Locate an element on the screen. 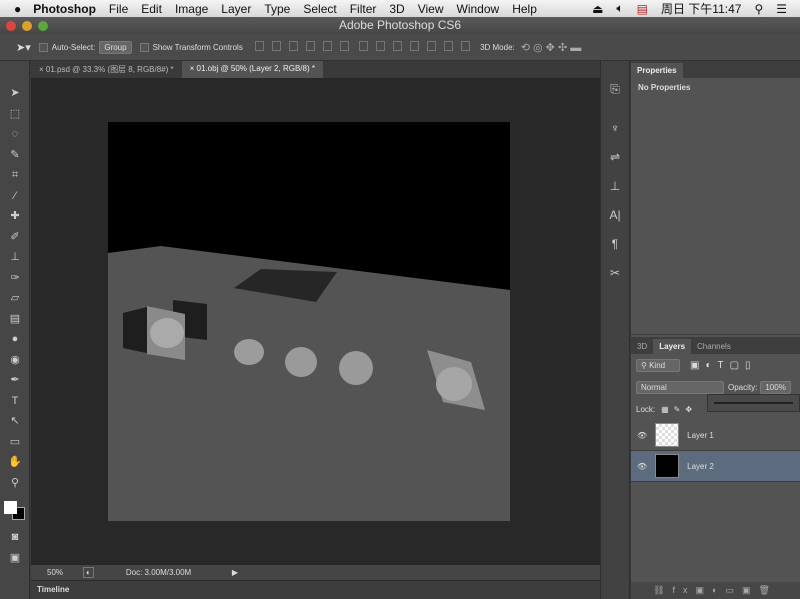  eyedropper-tool-icon: ⁄ is located at coordinates (15, 196).